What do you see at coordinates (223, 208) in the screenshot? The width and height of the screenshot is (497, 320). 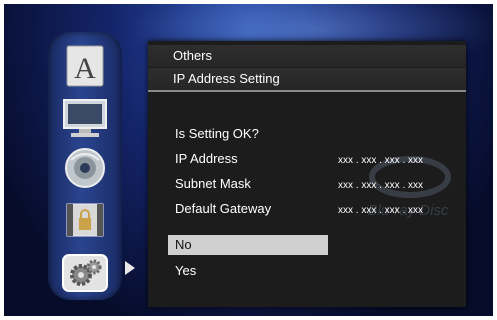 I see `default-gateway-label: Default Gateway` at bounding box center [223, 208].